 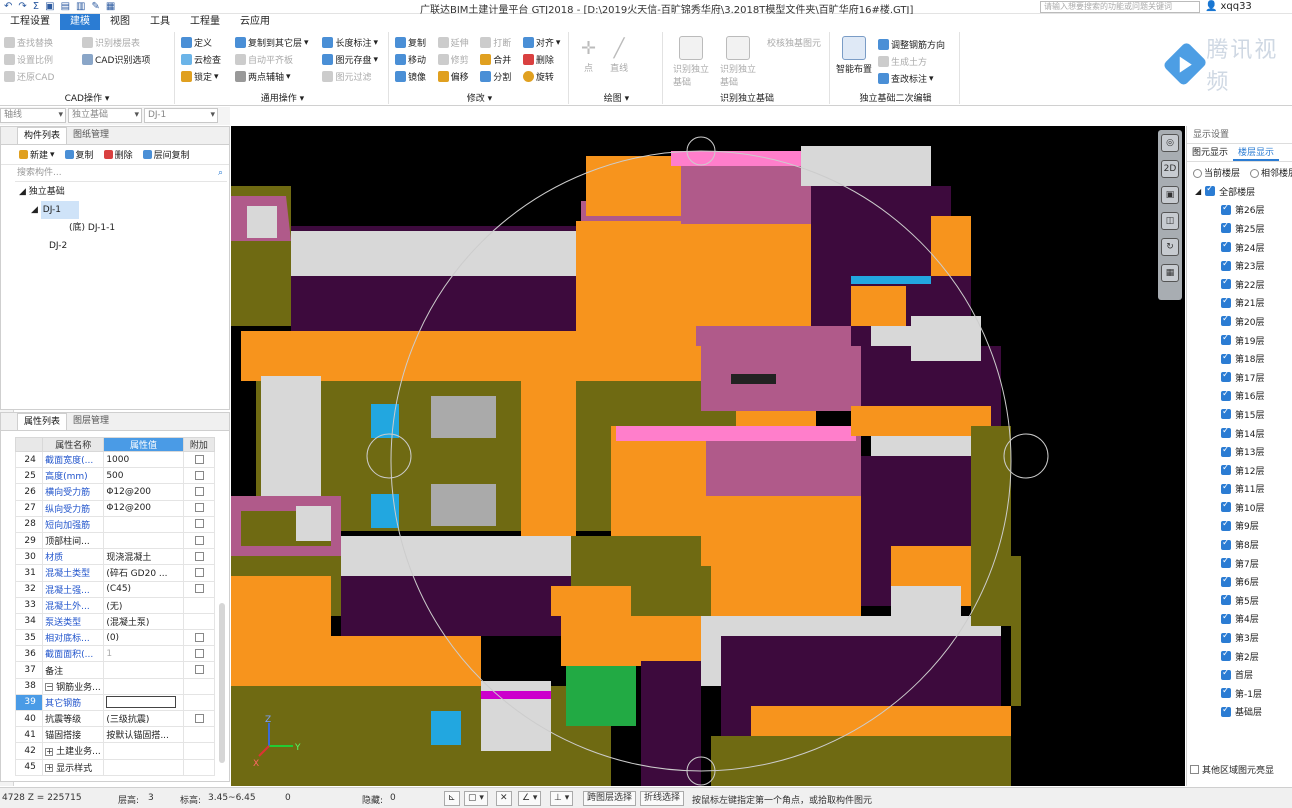 I want to click on property-row: 40 抗震等级 (三级抗震), so click(x=115, y=718).